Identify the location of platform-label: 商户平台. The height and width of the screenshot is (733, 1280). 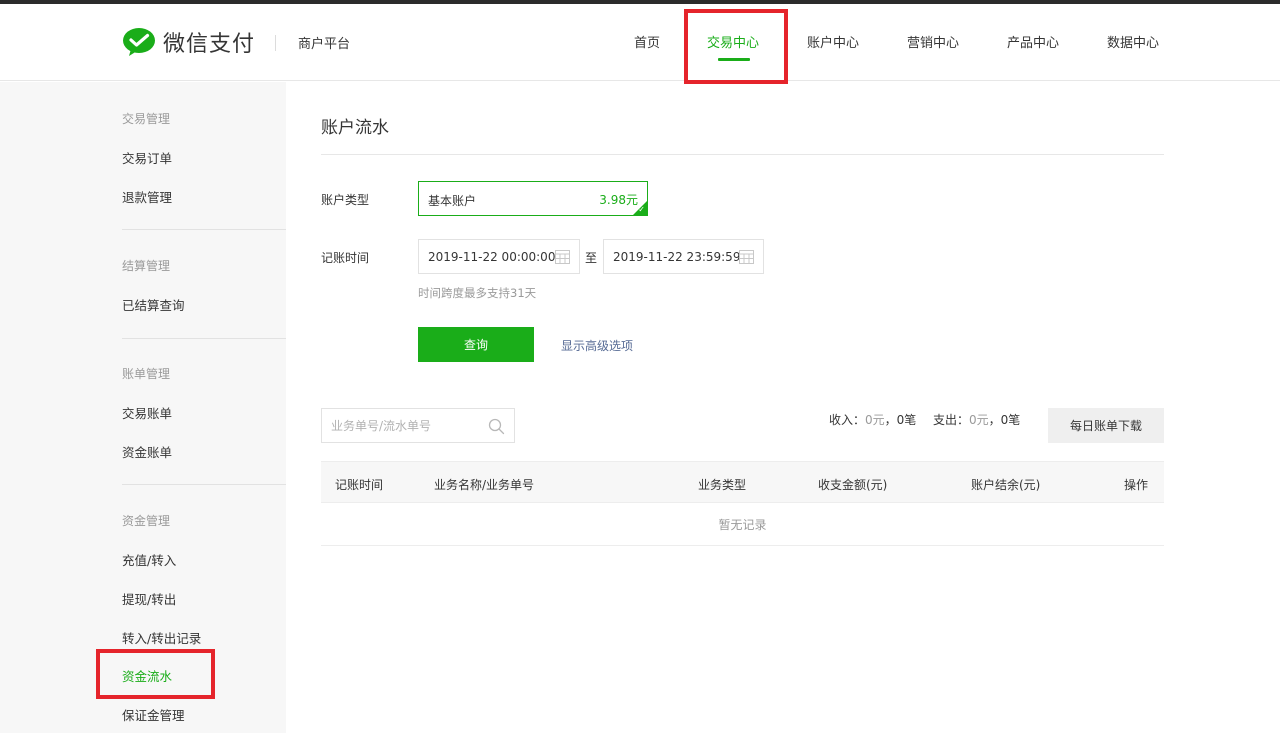
(324, 44).